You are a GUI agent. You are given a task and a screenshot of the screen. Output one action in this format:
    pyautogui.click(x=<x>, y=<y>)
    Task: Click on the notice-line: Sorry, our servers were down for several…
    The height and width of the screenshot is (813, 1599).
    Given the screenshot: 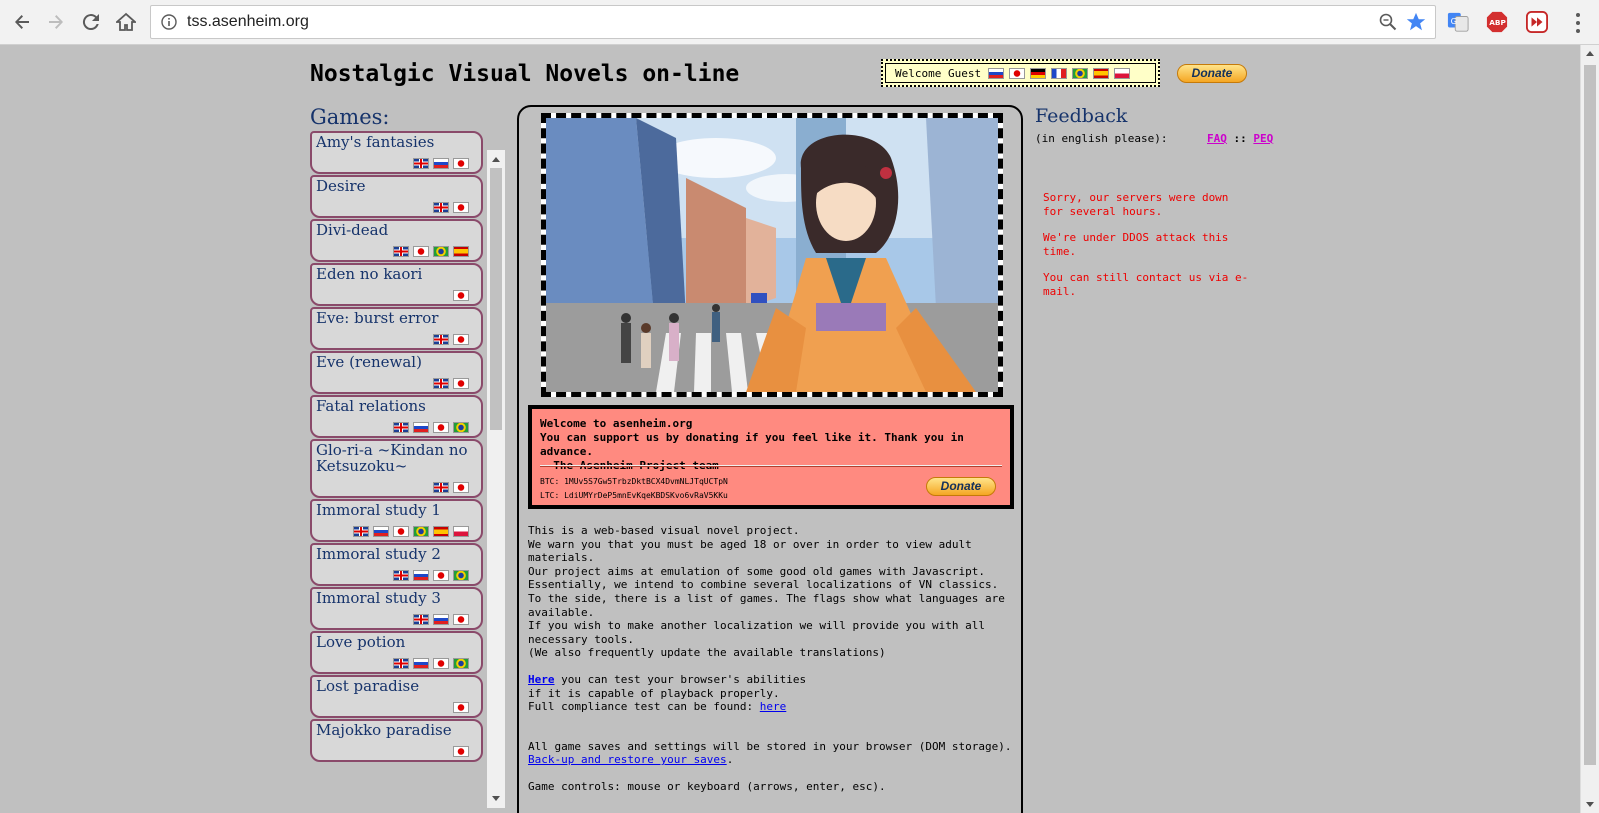 What is the action you would take?
    pyautogui.click(x=1136, y=204)
    